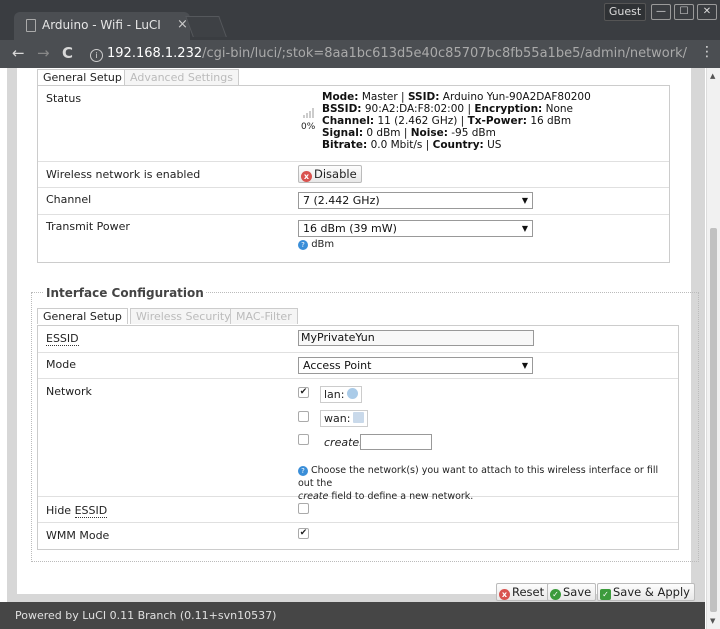 Image resolution: width=720 pixels, height=629 pixels. I want to click on essid-row: ESSID MyPrivateYun, so click(358, 339).